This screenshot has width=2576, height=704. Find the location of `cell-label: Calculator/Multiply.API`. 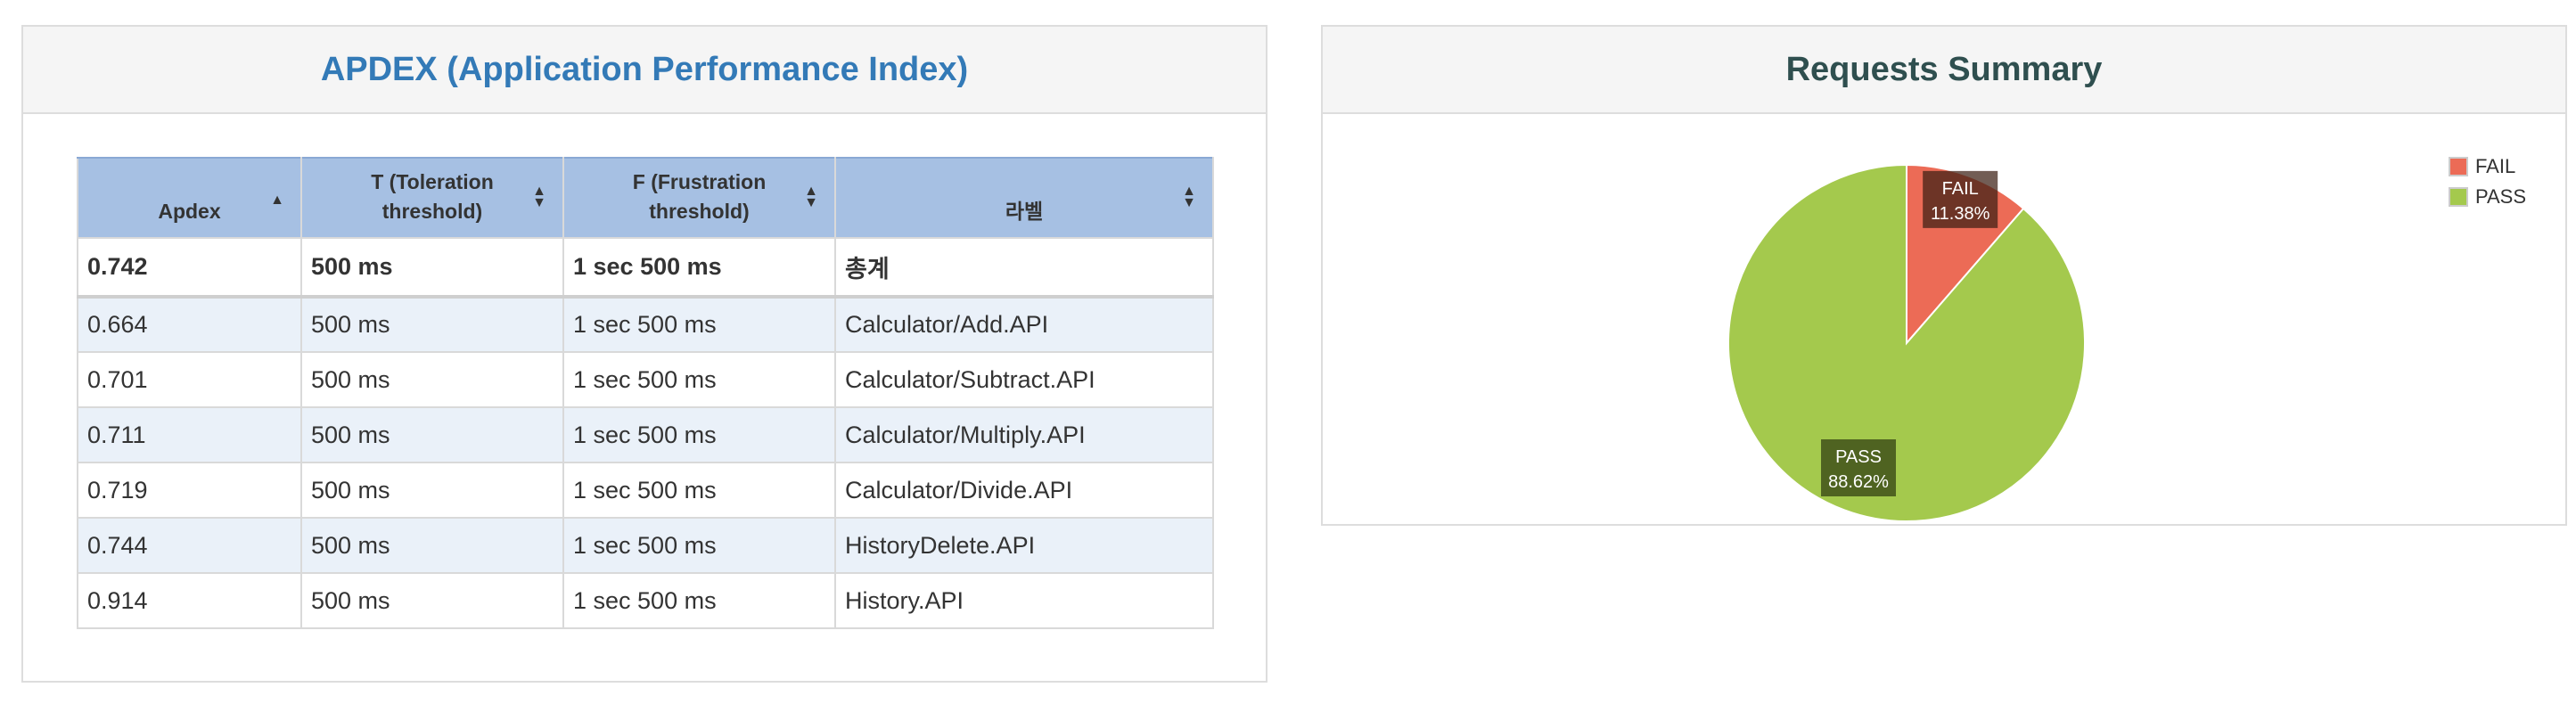

cell-label: Calculator/Multiply.API is located at coordinates (1024, 434).